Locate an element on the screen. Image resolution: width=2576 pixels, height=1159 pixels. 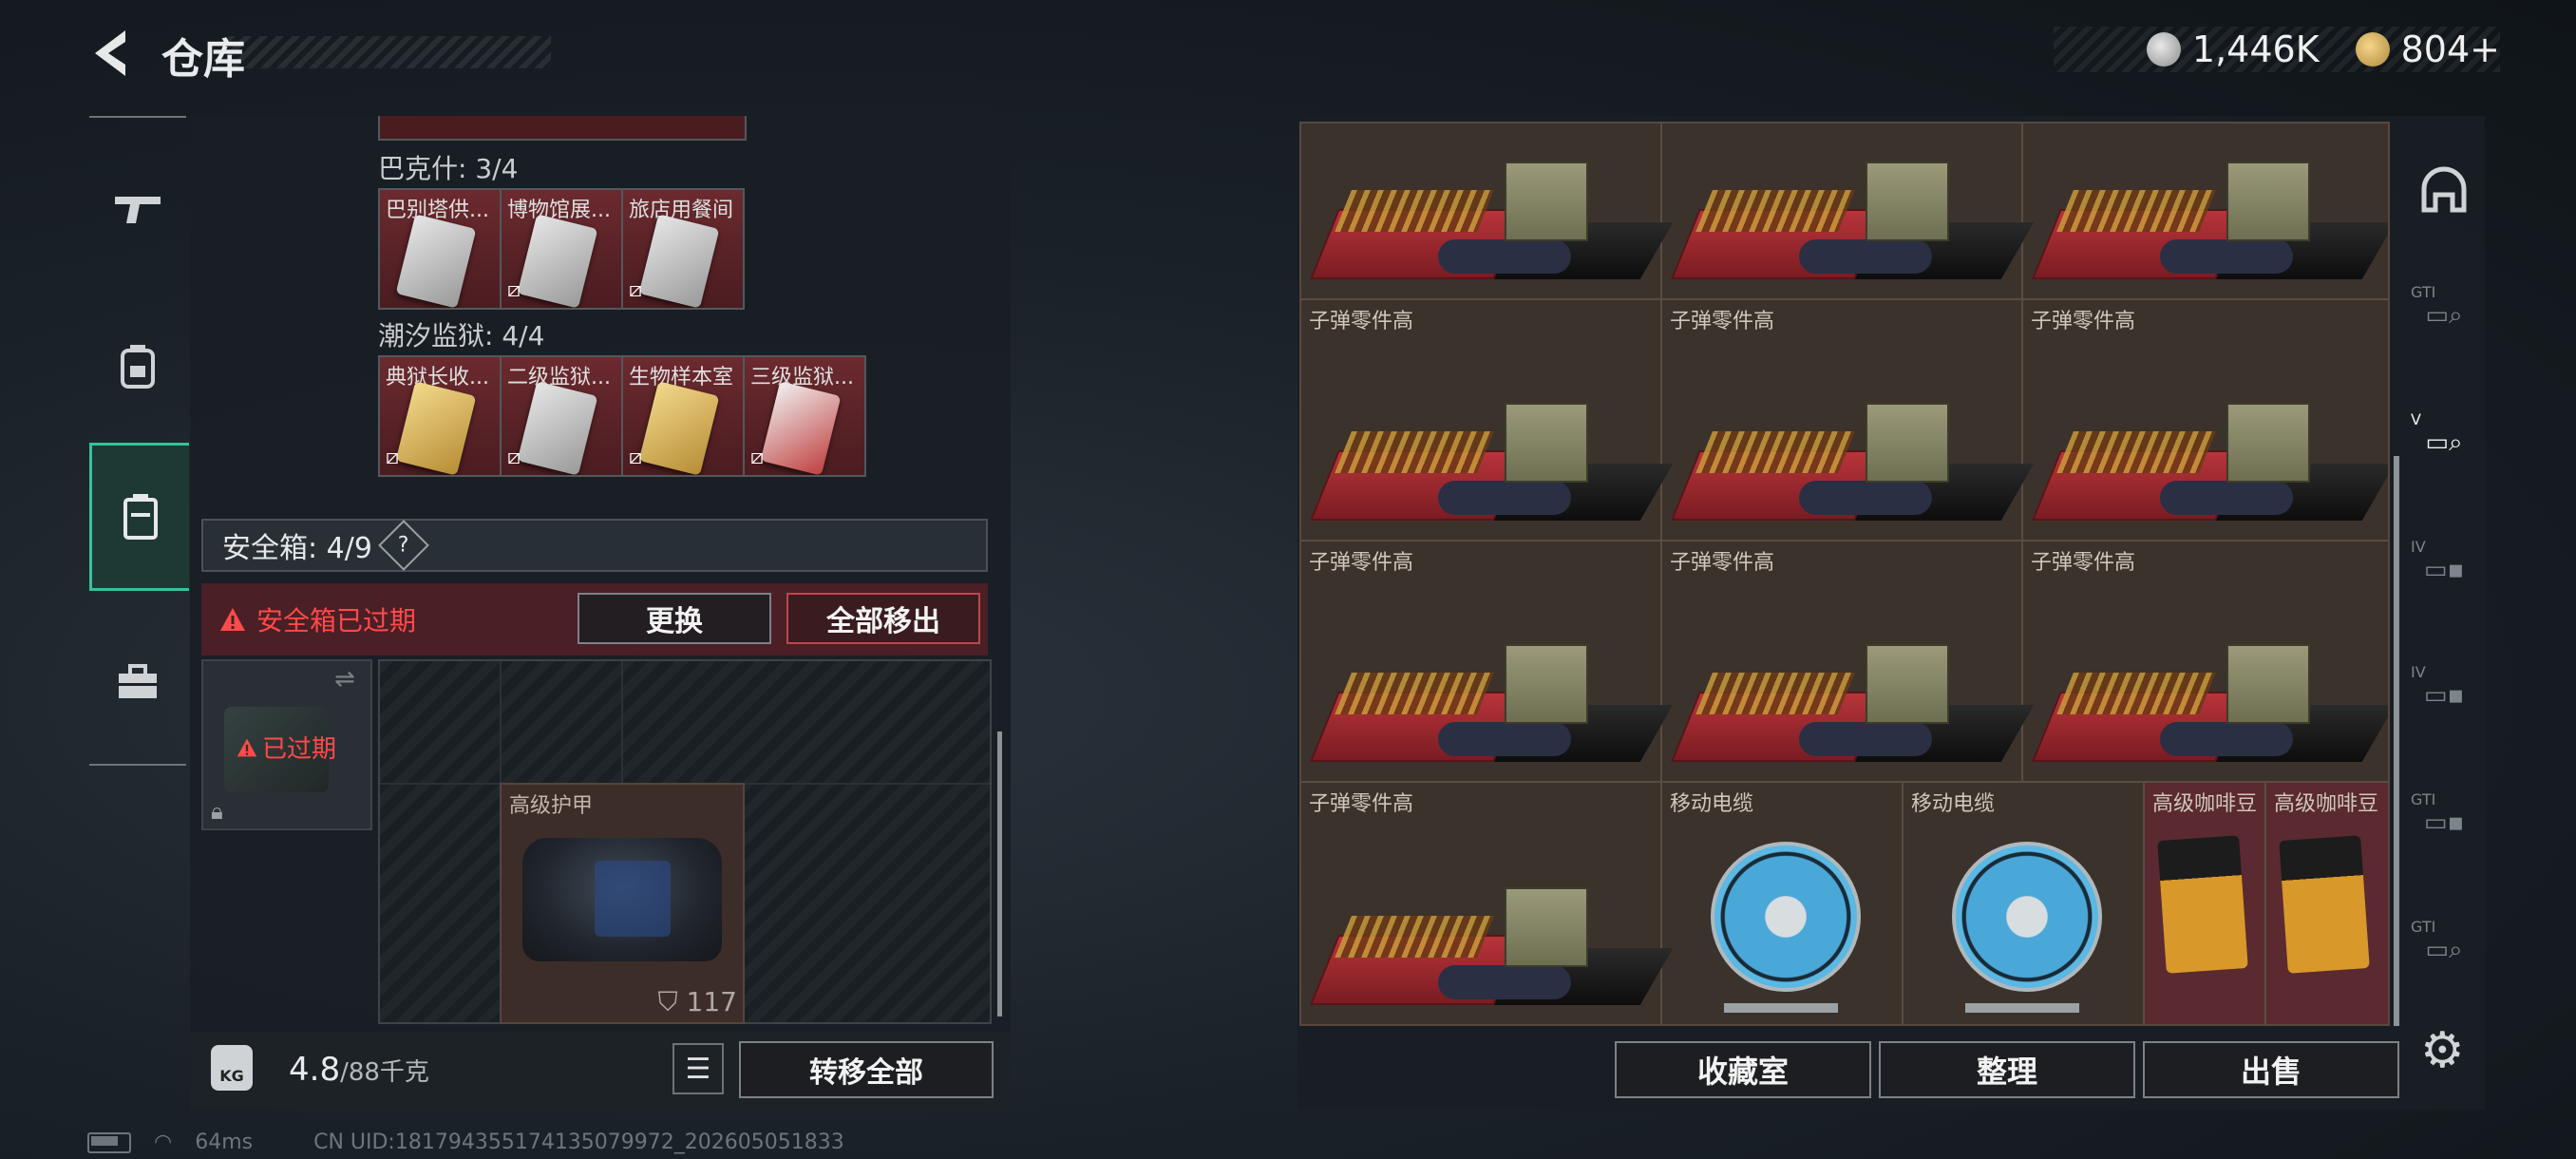
safe-case-icon is located at coordinates (139, 517).